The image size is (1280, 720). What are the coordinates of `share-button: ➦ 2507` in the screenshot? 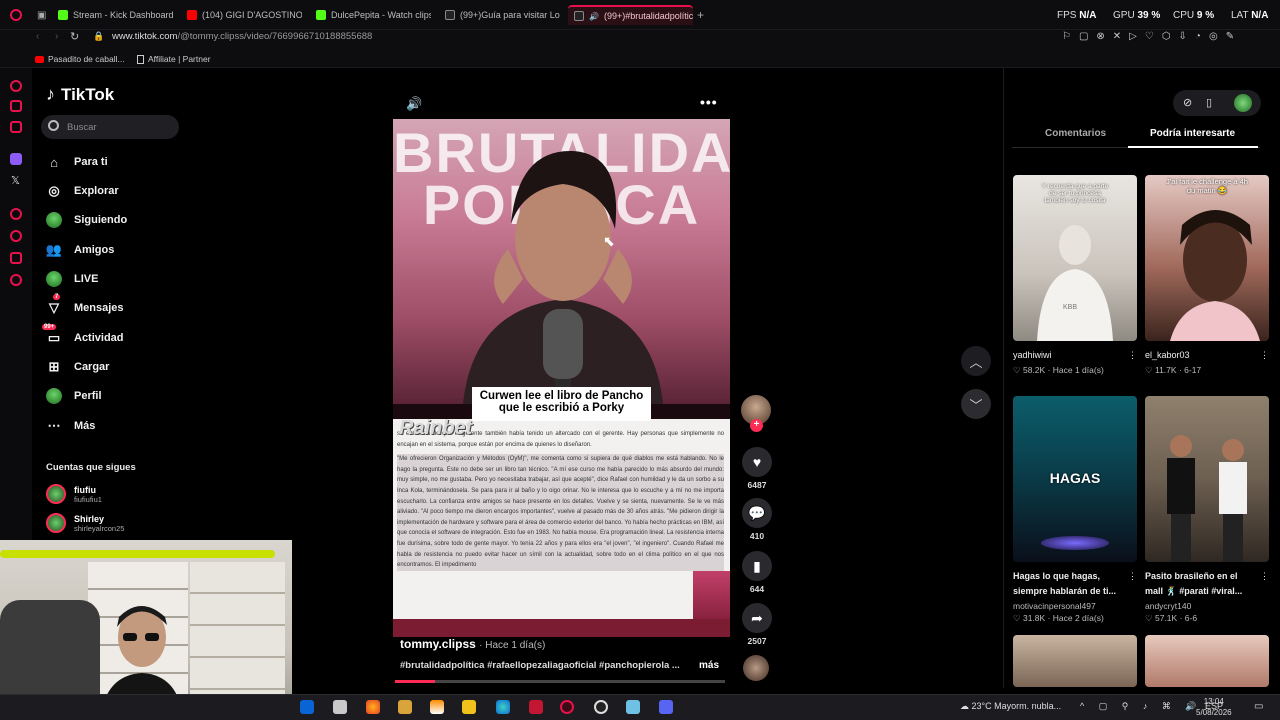 It's located at (757, 624).